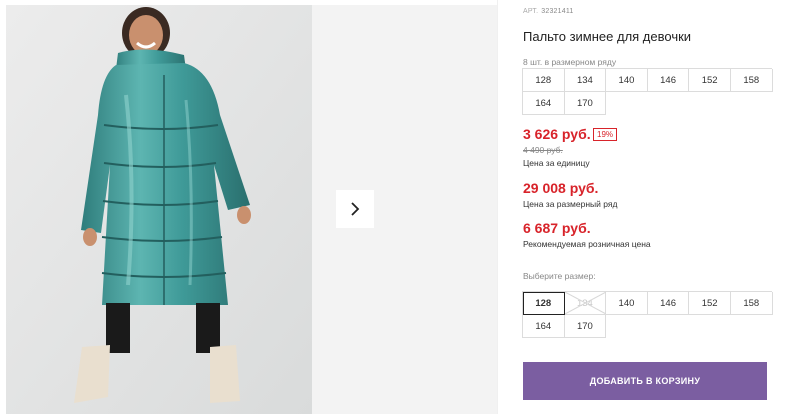  Describe the element at coordinates (557, 11) in the screenshot. I see `article-value: 32321411` at that location.